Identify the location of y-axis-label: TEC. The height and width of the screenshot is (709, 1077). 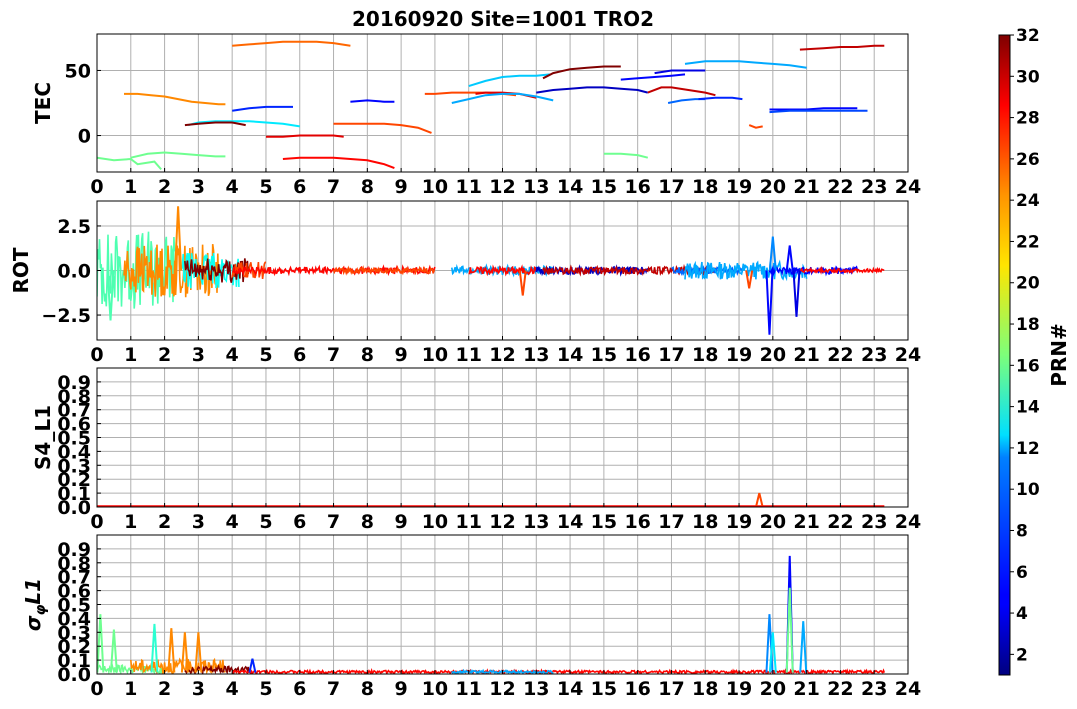
(43, 103).